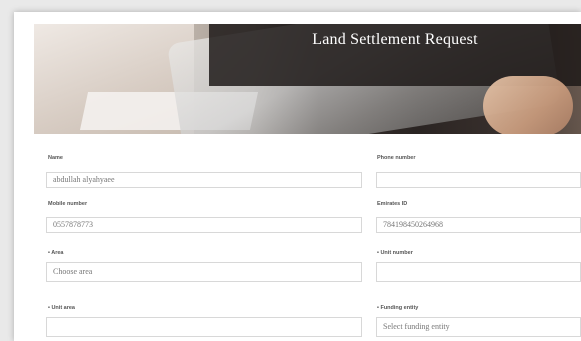  I want to click on area-select: Choose area, so click(204, 272).